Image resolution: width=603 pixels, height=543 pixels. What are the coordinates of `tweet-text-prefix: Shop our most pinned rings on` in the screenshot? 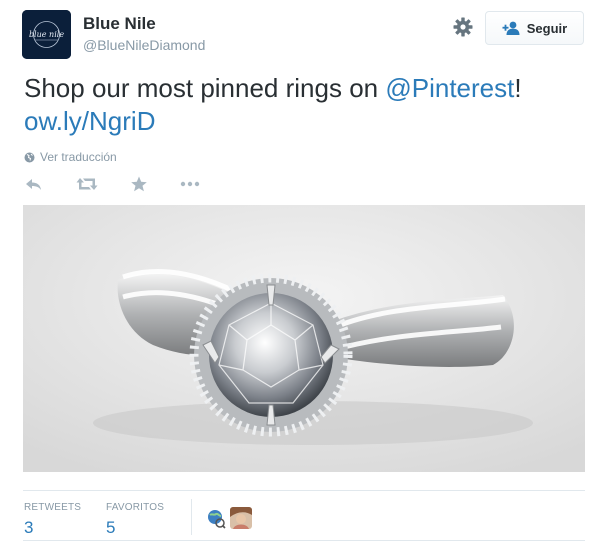 It's located at (205, 88).